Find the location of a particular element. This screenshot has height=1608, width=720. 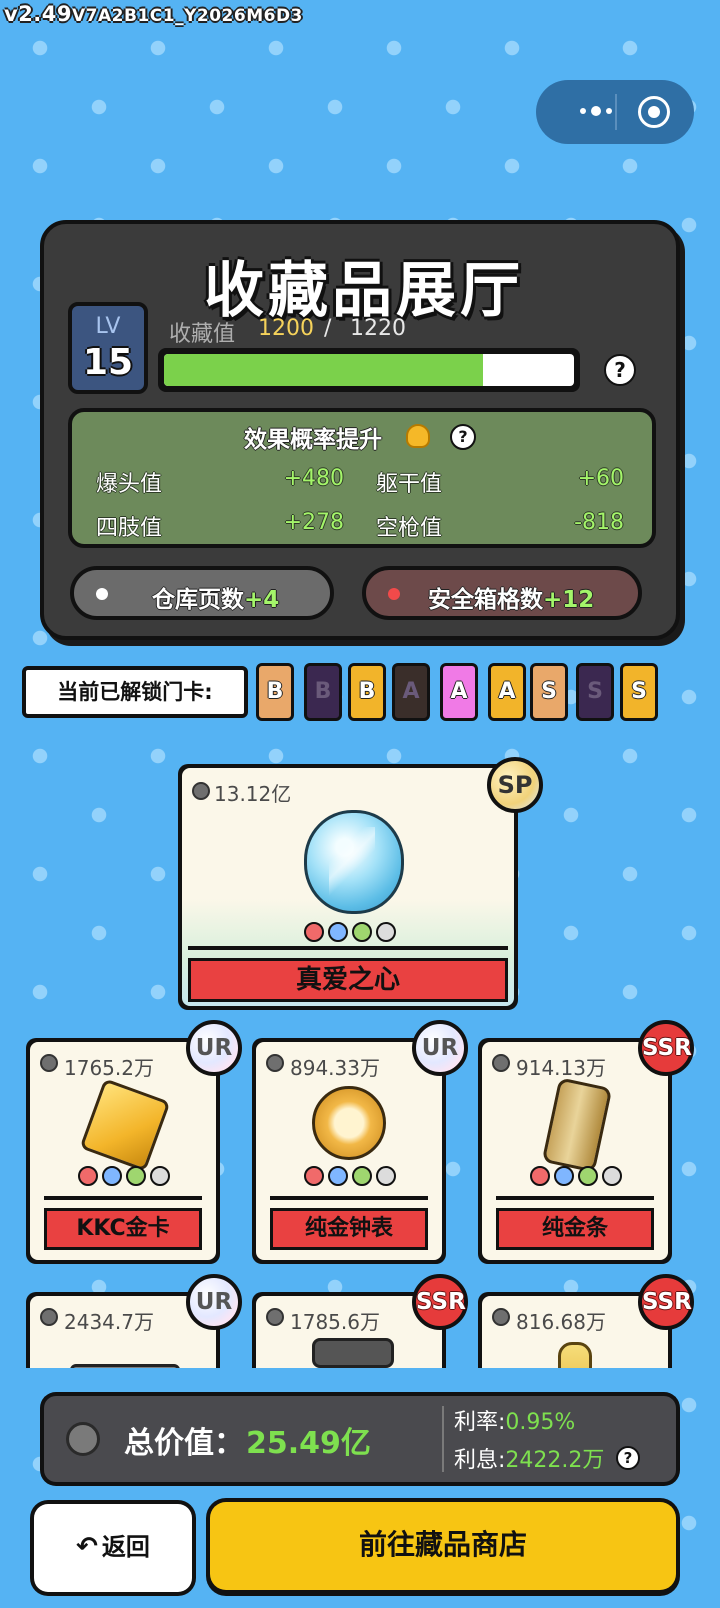

item-price: 914.13万 is located at coordinates (561, 1068).